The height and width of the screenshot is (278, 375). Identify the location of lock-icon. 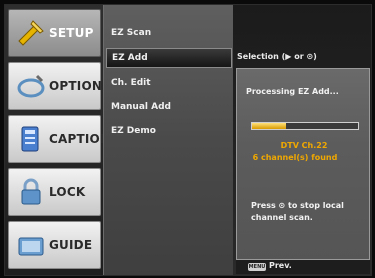
(31, 191).